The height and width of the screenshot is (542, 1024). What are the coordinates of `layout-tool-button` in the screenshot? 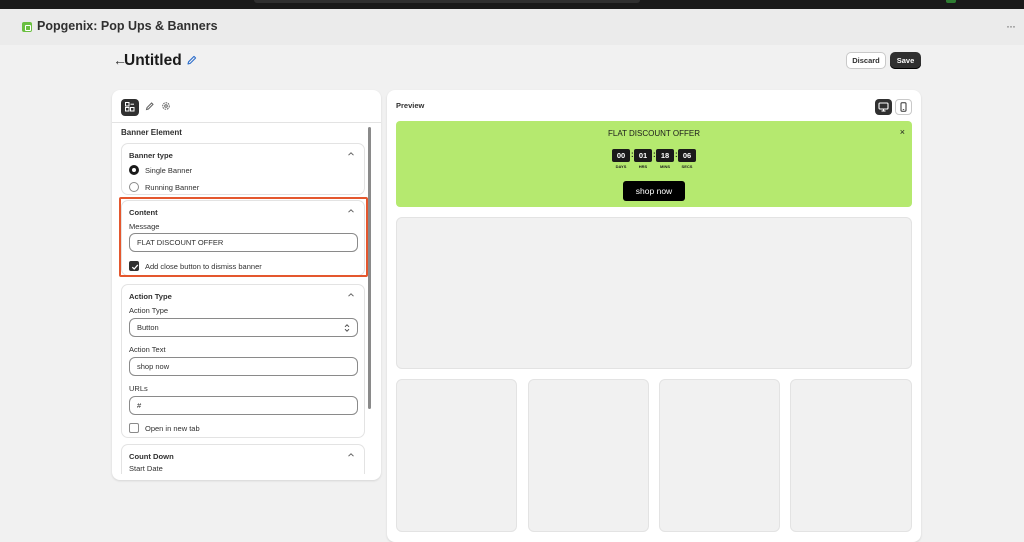 It's located at (130, 107).